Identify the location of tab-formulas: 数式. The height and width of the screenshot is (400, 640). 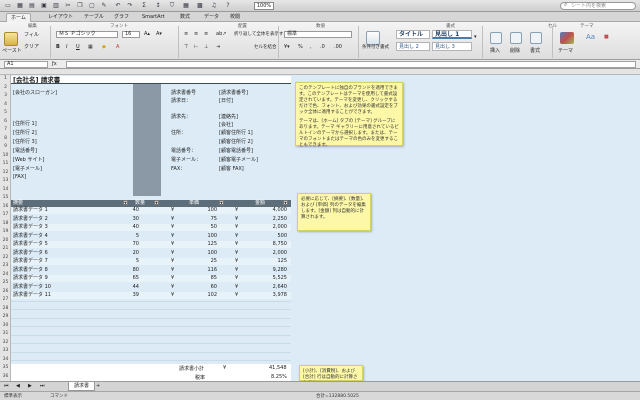
(185, 17).